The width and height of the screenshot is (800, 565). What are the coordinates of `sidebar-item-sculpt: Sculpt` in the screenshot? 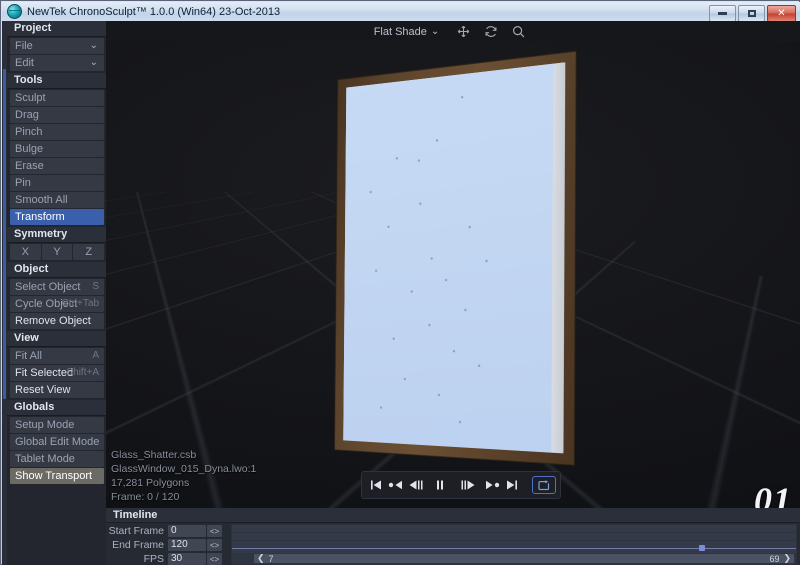 It's located at (57, 98).